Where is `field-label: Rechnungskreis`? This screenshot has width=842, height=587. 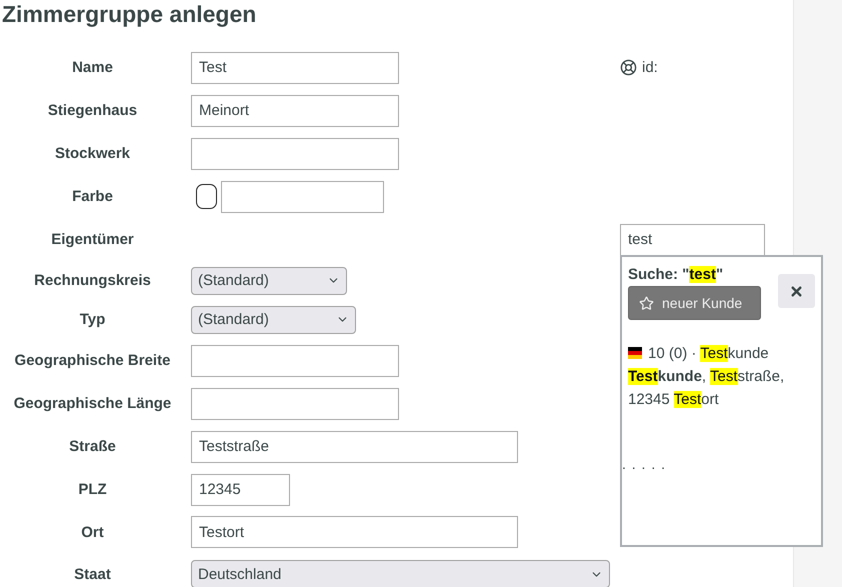 field-label: Rechnungskreis is located at coordinates (92, 280).